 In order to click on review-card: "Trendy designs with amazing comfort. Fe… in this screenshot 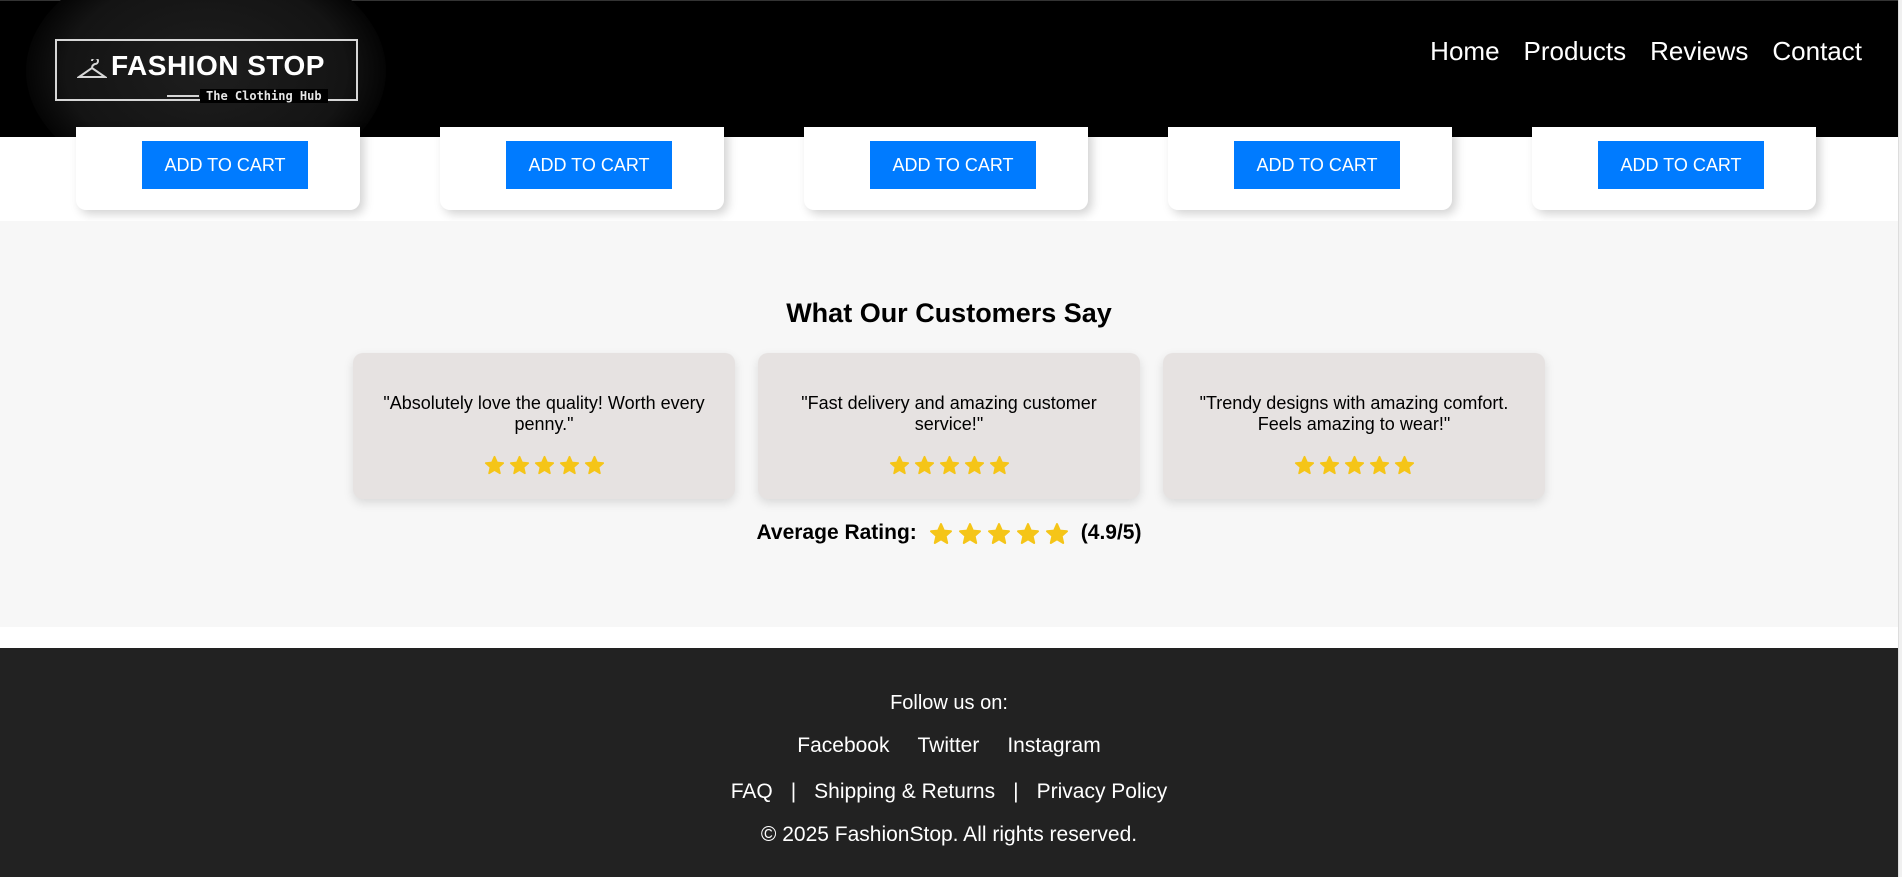, I will do `click(1354, 426)`.